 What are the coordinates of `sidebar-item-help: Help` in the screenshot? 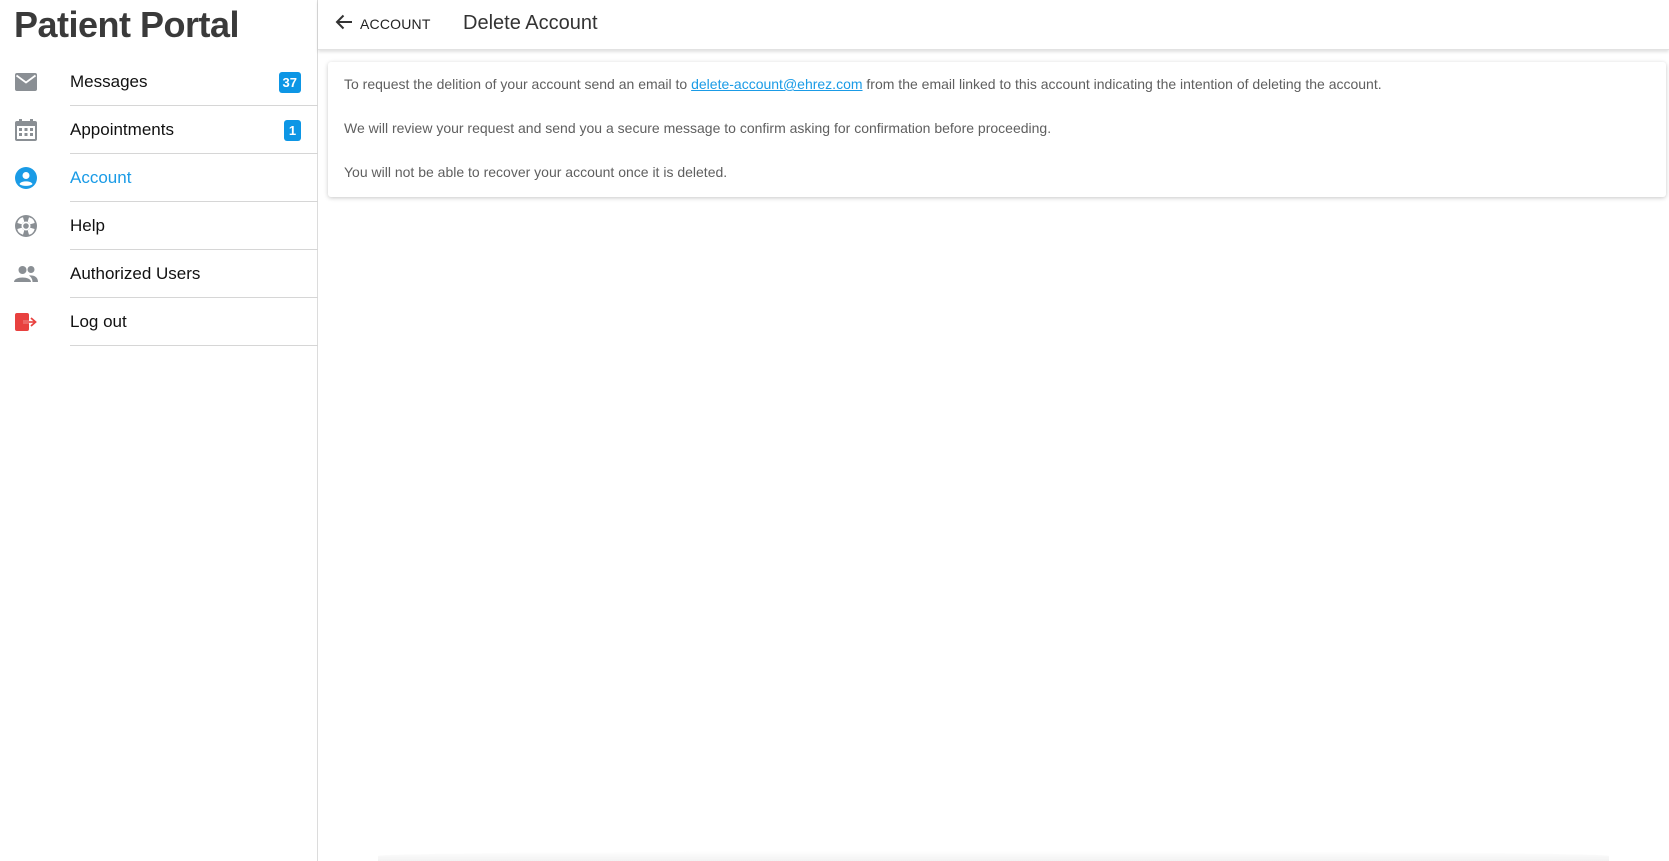 It's located at (159, 226).